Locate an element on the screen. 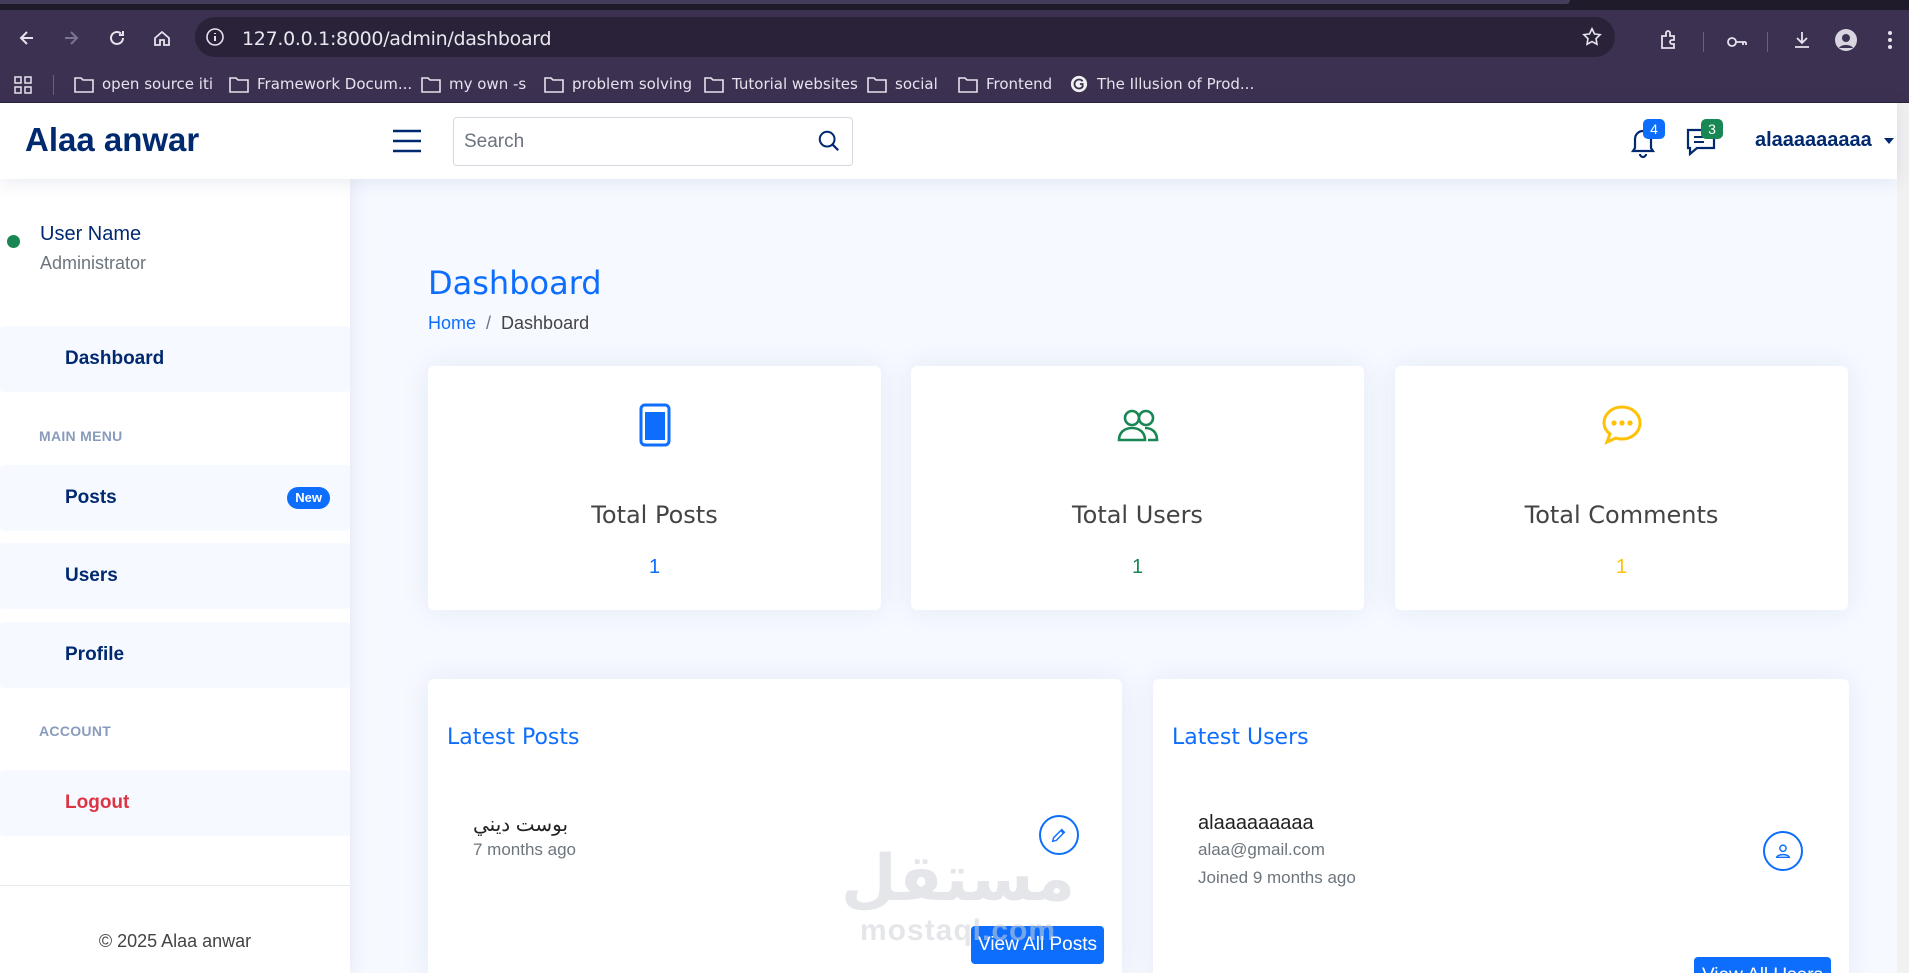 The width and height of the screenshot is (1909, 973). edit-post-button is located at coordinates (1059, 835).